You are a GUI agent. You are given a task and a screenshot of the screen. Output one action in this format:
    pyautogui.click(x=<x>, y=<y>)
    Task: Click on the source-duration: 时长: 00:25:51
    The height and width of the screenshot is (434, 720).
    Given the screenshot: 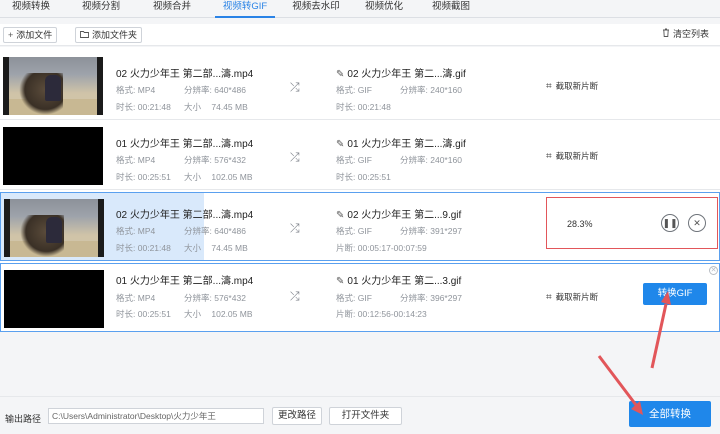 What is the action you would take?
    pyautogui.click(x=143, y=314)
    